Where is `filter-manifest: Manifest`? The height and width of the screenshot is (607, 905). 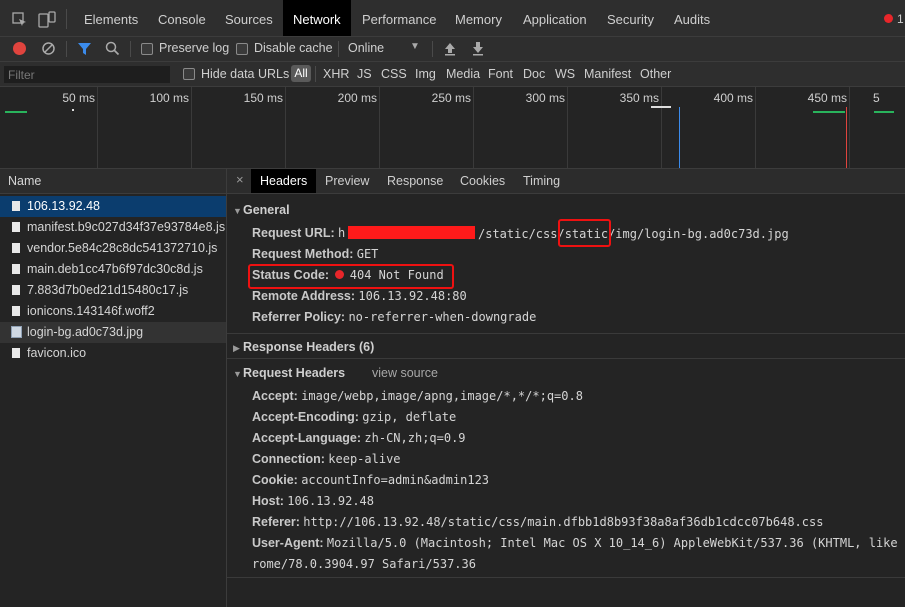
filter-manifest: Manifest is located at coordinates (607, 74).